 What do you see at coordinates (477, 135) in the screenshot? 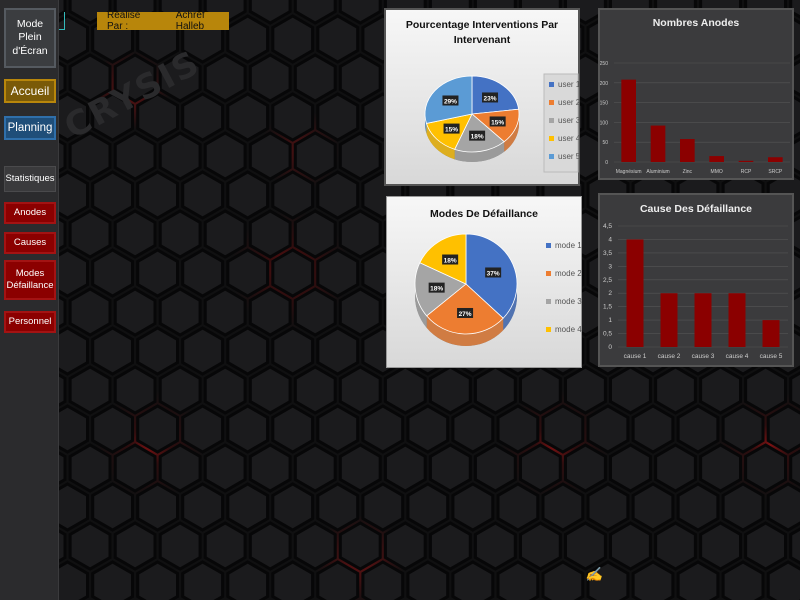
I see `interventions-slice-label: 18%` at bounding box center [477, 135].